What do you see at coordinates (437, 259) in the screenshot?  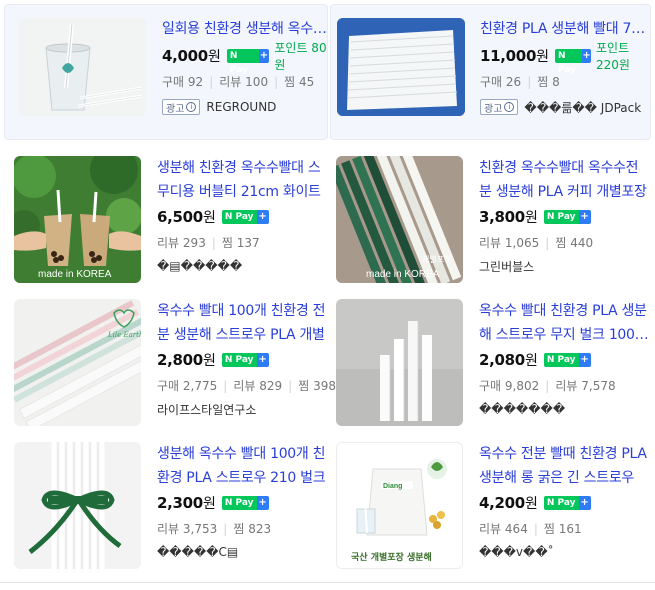 I see `image-tag: 개별포장` at bounding box center [437, 259].